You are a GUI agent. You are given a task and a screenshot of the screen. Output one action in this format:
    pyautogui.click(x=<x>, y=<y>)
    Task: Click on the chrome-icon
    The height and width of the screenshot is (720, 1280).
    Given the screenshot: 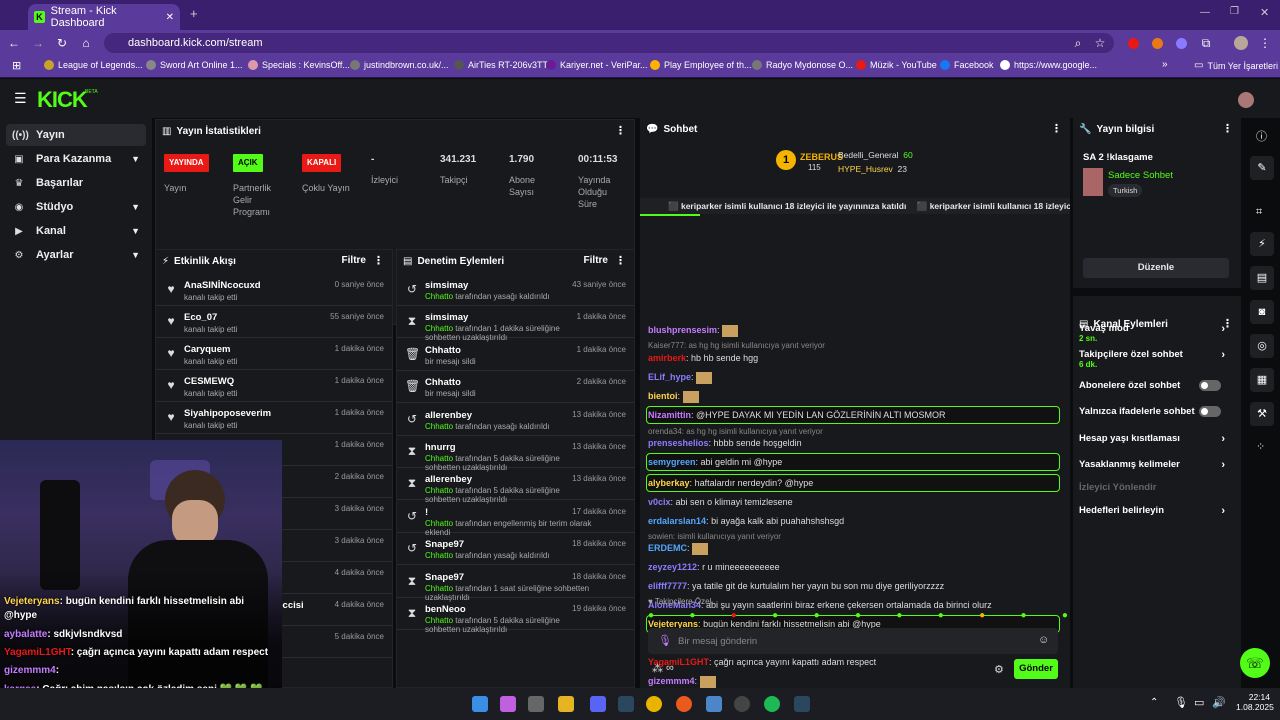 What is the action you would take?
    pyautogui.click(x=654, y=704)
    